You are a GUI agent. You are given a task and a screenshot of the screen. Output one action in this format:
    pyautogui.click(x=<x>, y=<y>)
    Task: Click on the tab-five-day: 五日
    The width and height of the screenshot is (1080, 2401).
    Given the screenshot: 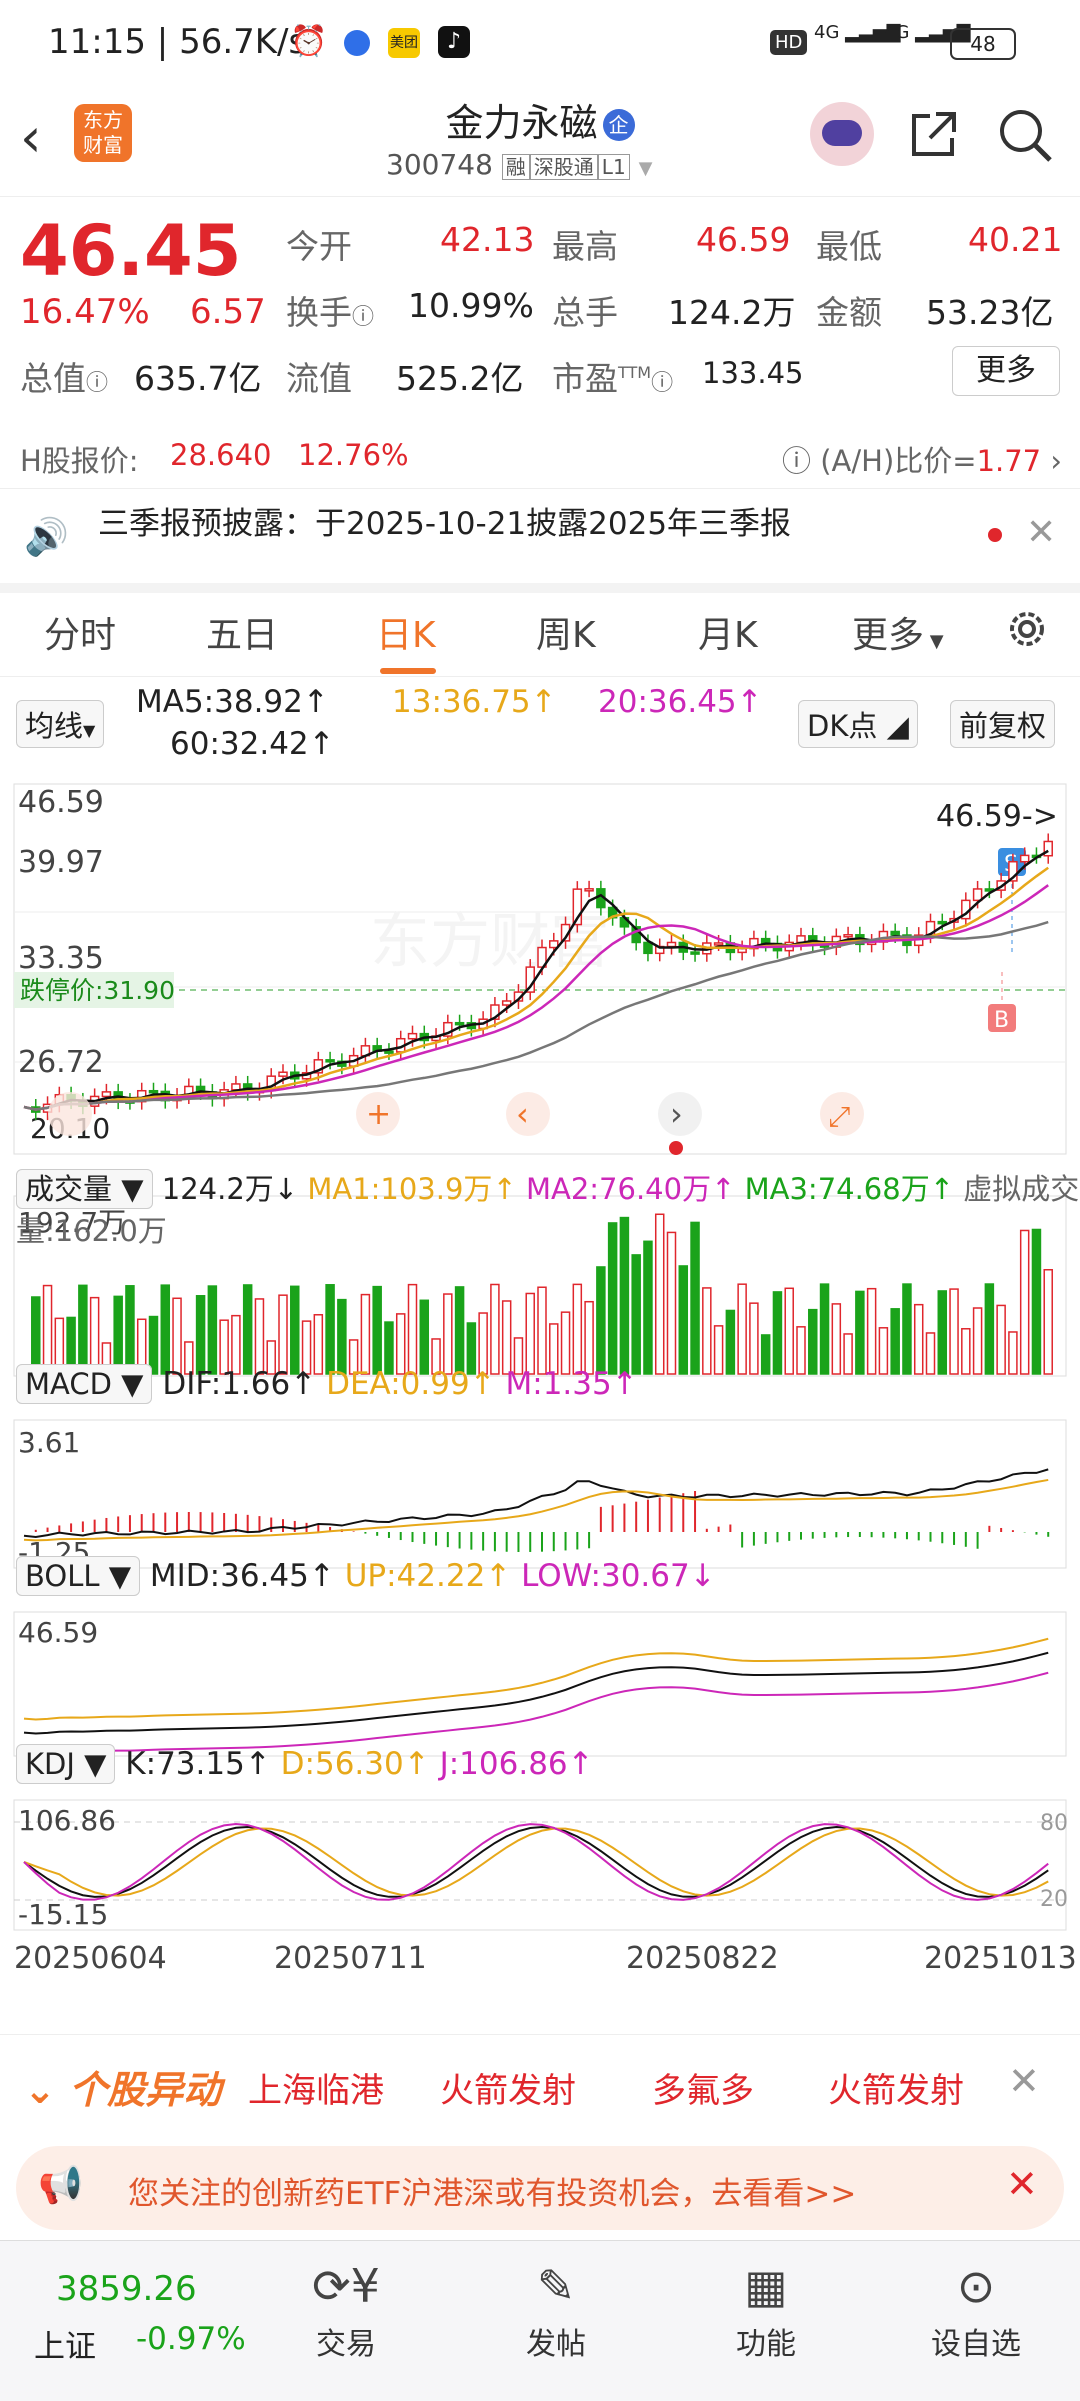 What is the action you would take?
    pyautogui.click(x=242, y=632)
    